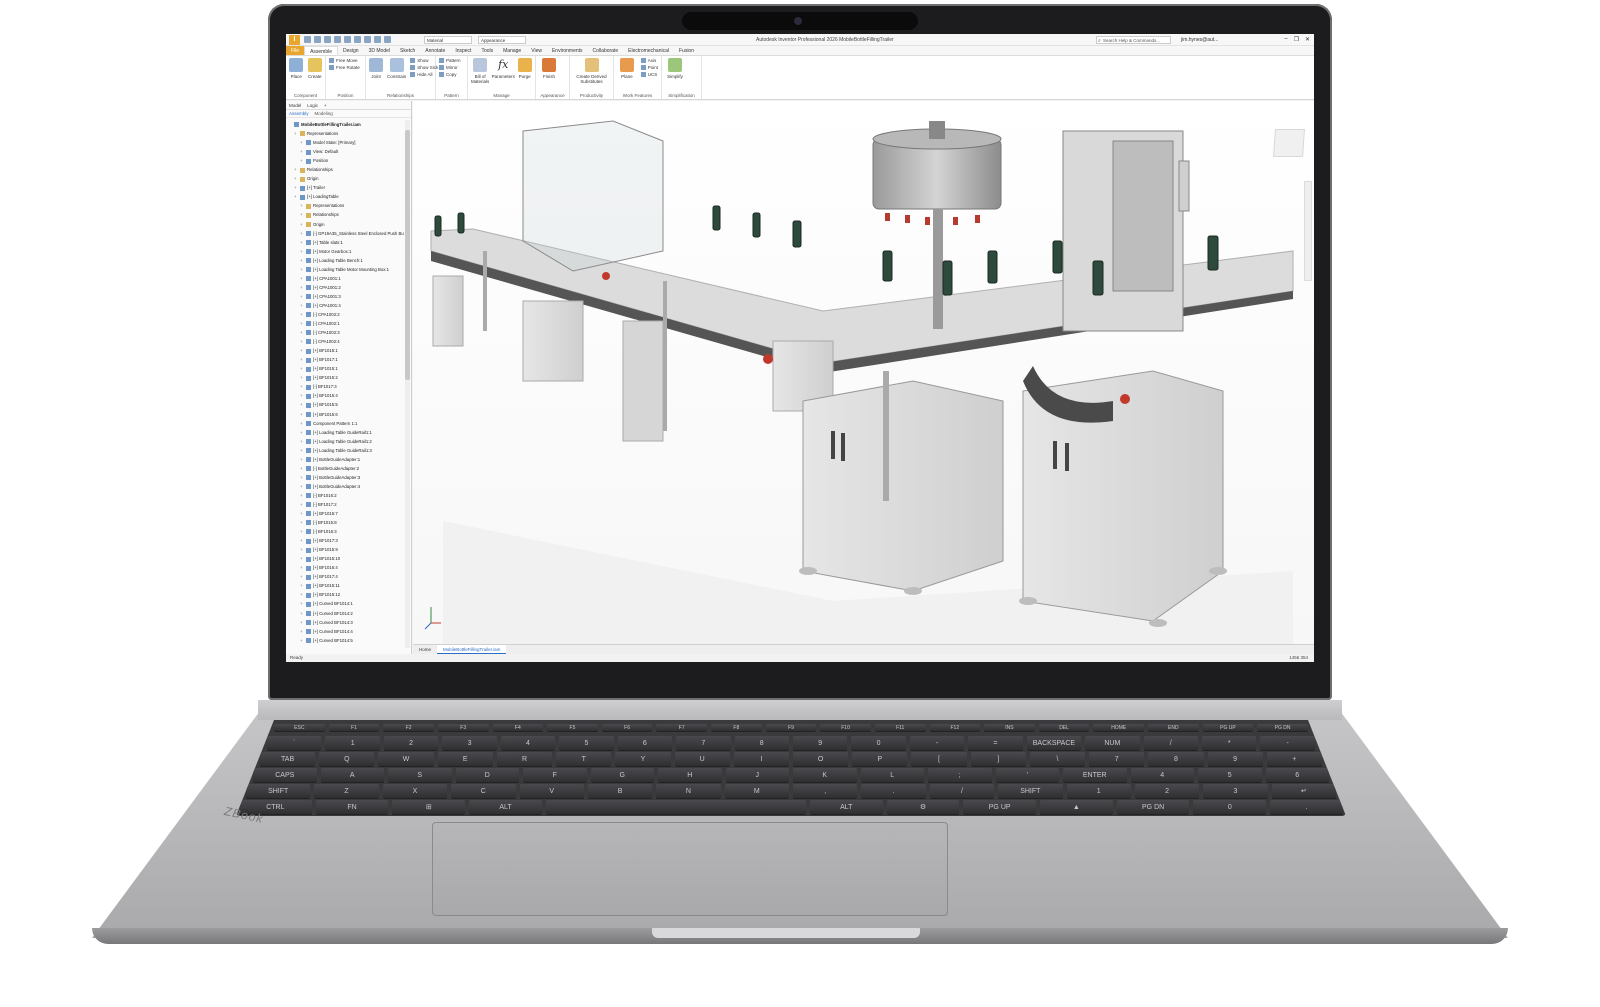  I want to click on free-move-button: Free Move, so click(344, 60).